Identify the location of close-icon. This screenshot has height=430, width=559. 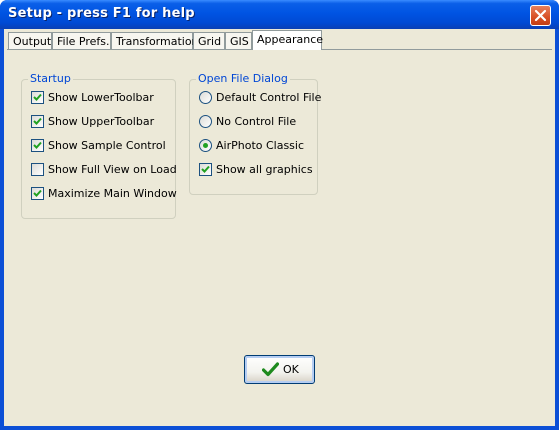
(540, 15).